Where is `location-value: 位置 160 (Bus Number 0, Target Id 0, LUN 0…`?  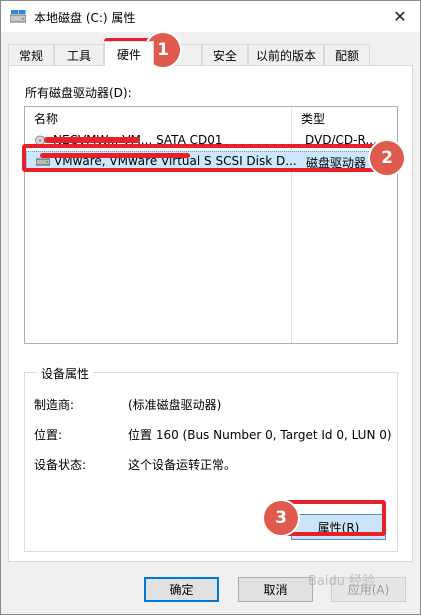 location-value: 位置 160 (Bus Number 0, Target Id 0, LUN 0… is located at coordinates (260, 435).